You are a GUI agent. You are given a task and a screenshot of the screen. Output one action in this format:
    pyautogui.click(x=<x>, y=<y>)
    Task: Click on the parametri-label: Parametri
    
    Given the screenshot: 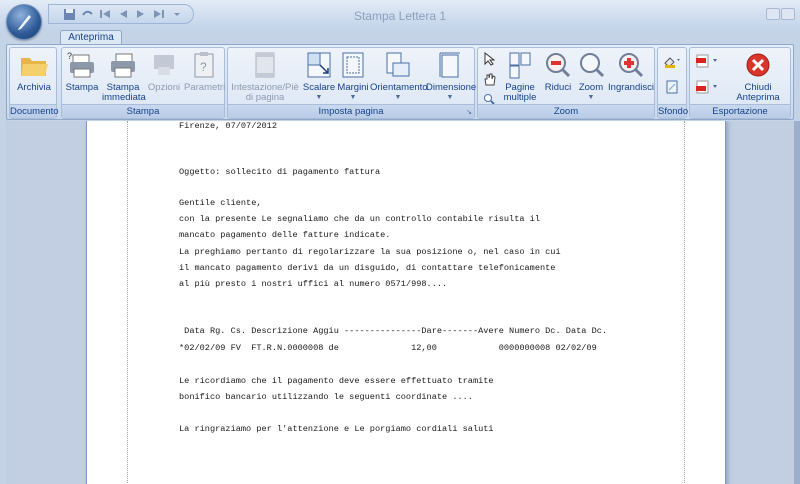 What is the action you would take?
    pyautogui.click(x=205, y=87)
    